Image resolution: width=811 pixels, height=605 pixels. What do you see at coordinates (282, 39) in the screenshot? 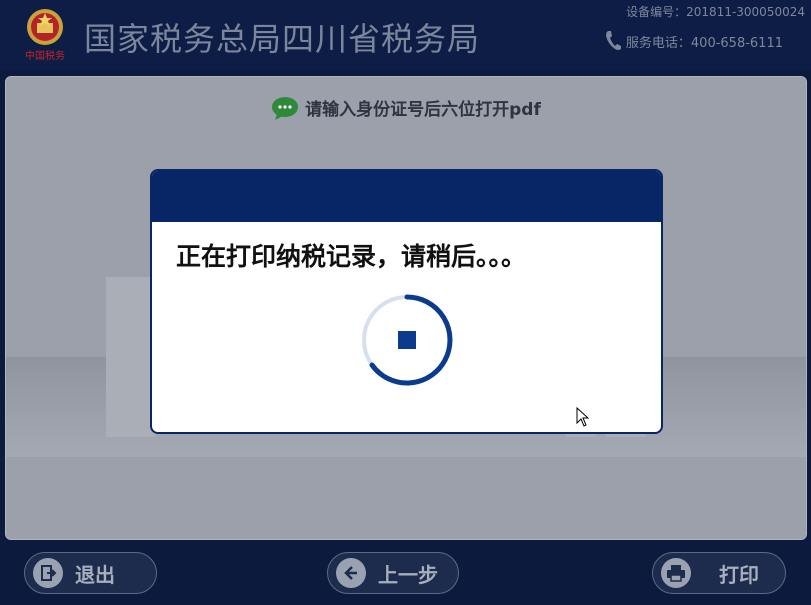
I see `page-title: 国家税务总局四川省税务局` at bounding box center [282, 39].